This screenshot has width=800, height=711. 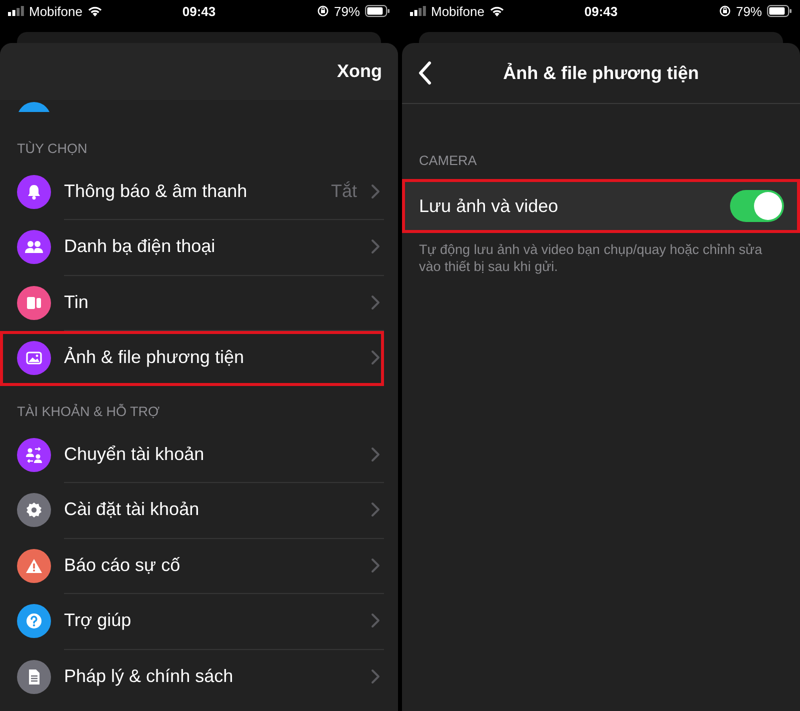 I want to click on settings-row: Tin, so click(x=192, y=302).